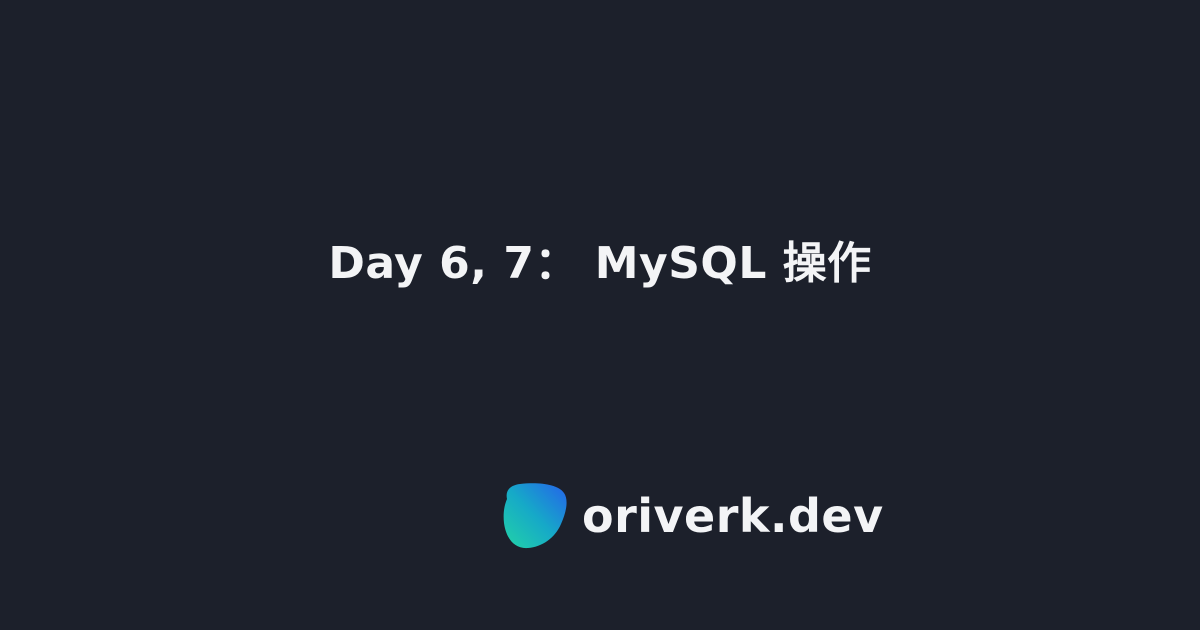  Describe the element at coordinates (733, 516) in the screenshot. I see `brand-name: oriverk.dev` at that location.